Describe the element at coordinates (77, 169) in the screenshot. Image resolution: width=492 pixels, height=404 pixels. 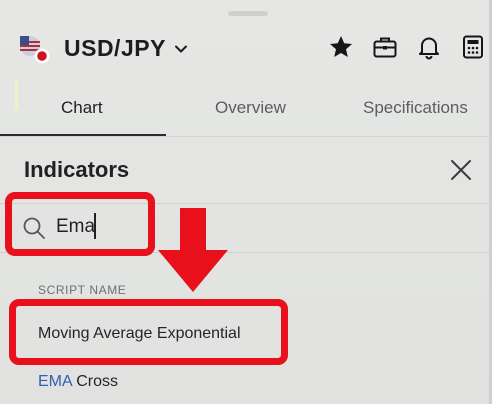
I see `panel-title: Indicators` at that location.